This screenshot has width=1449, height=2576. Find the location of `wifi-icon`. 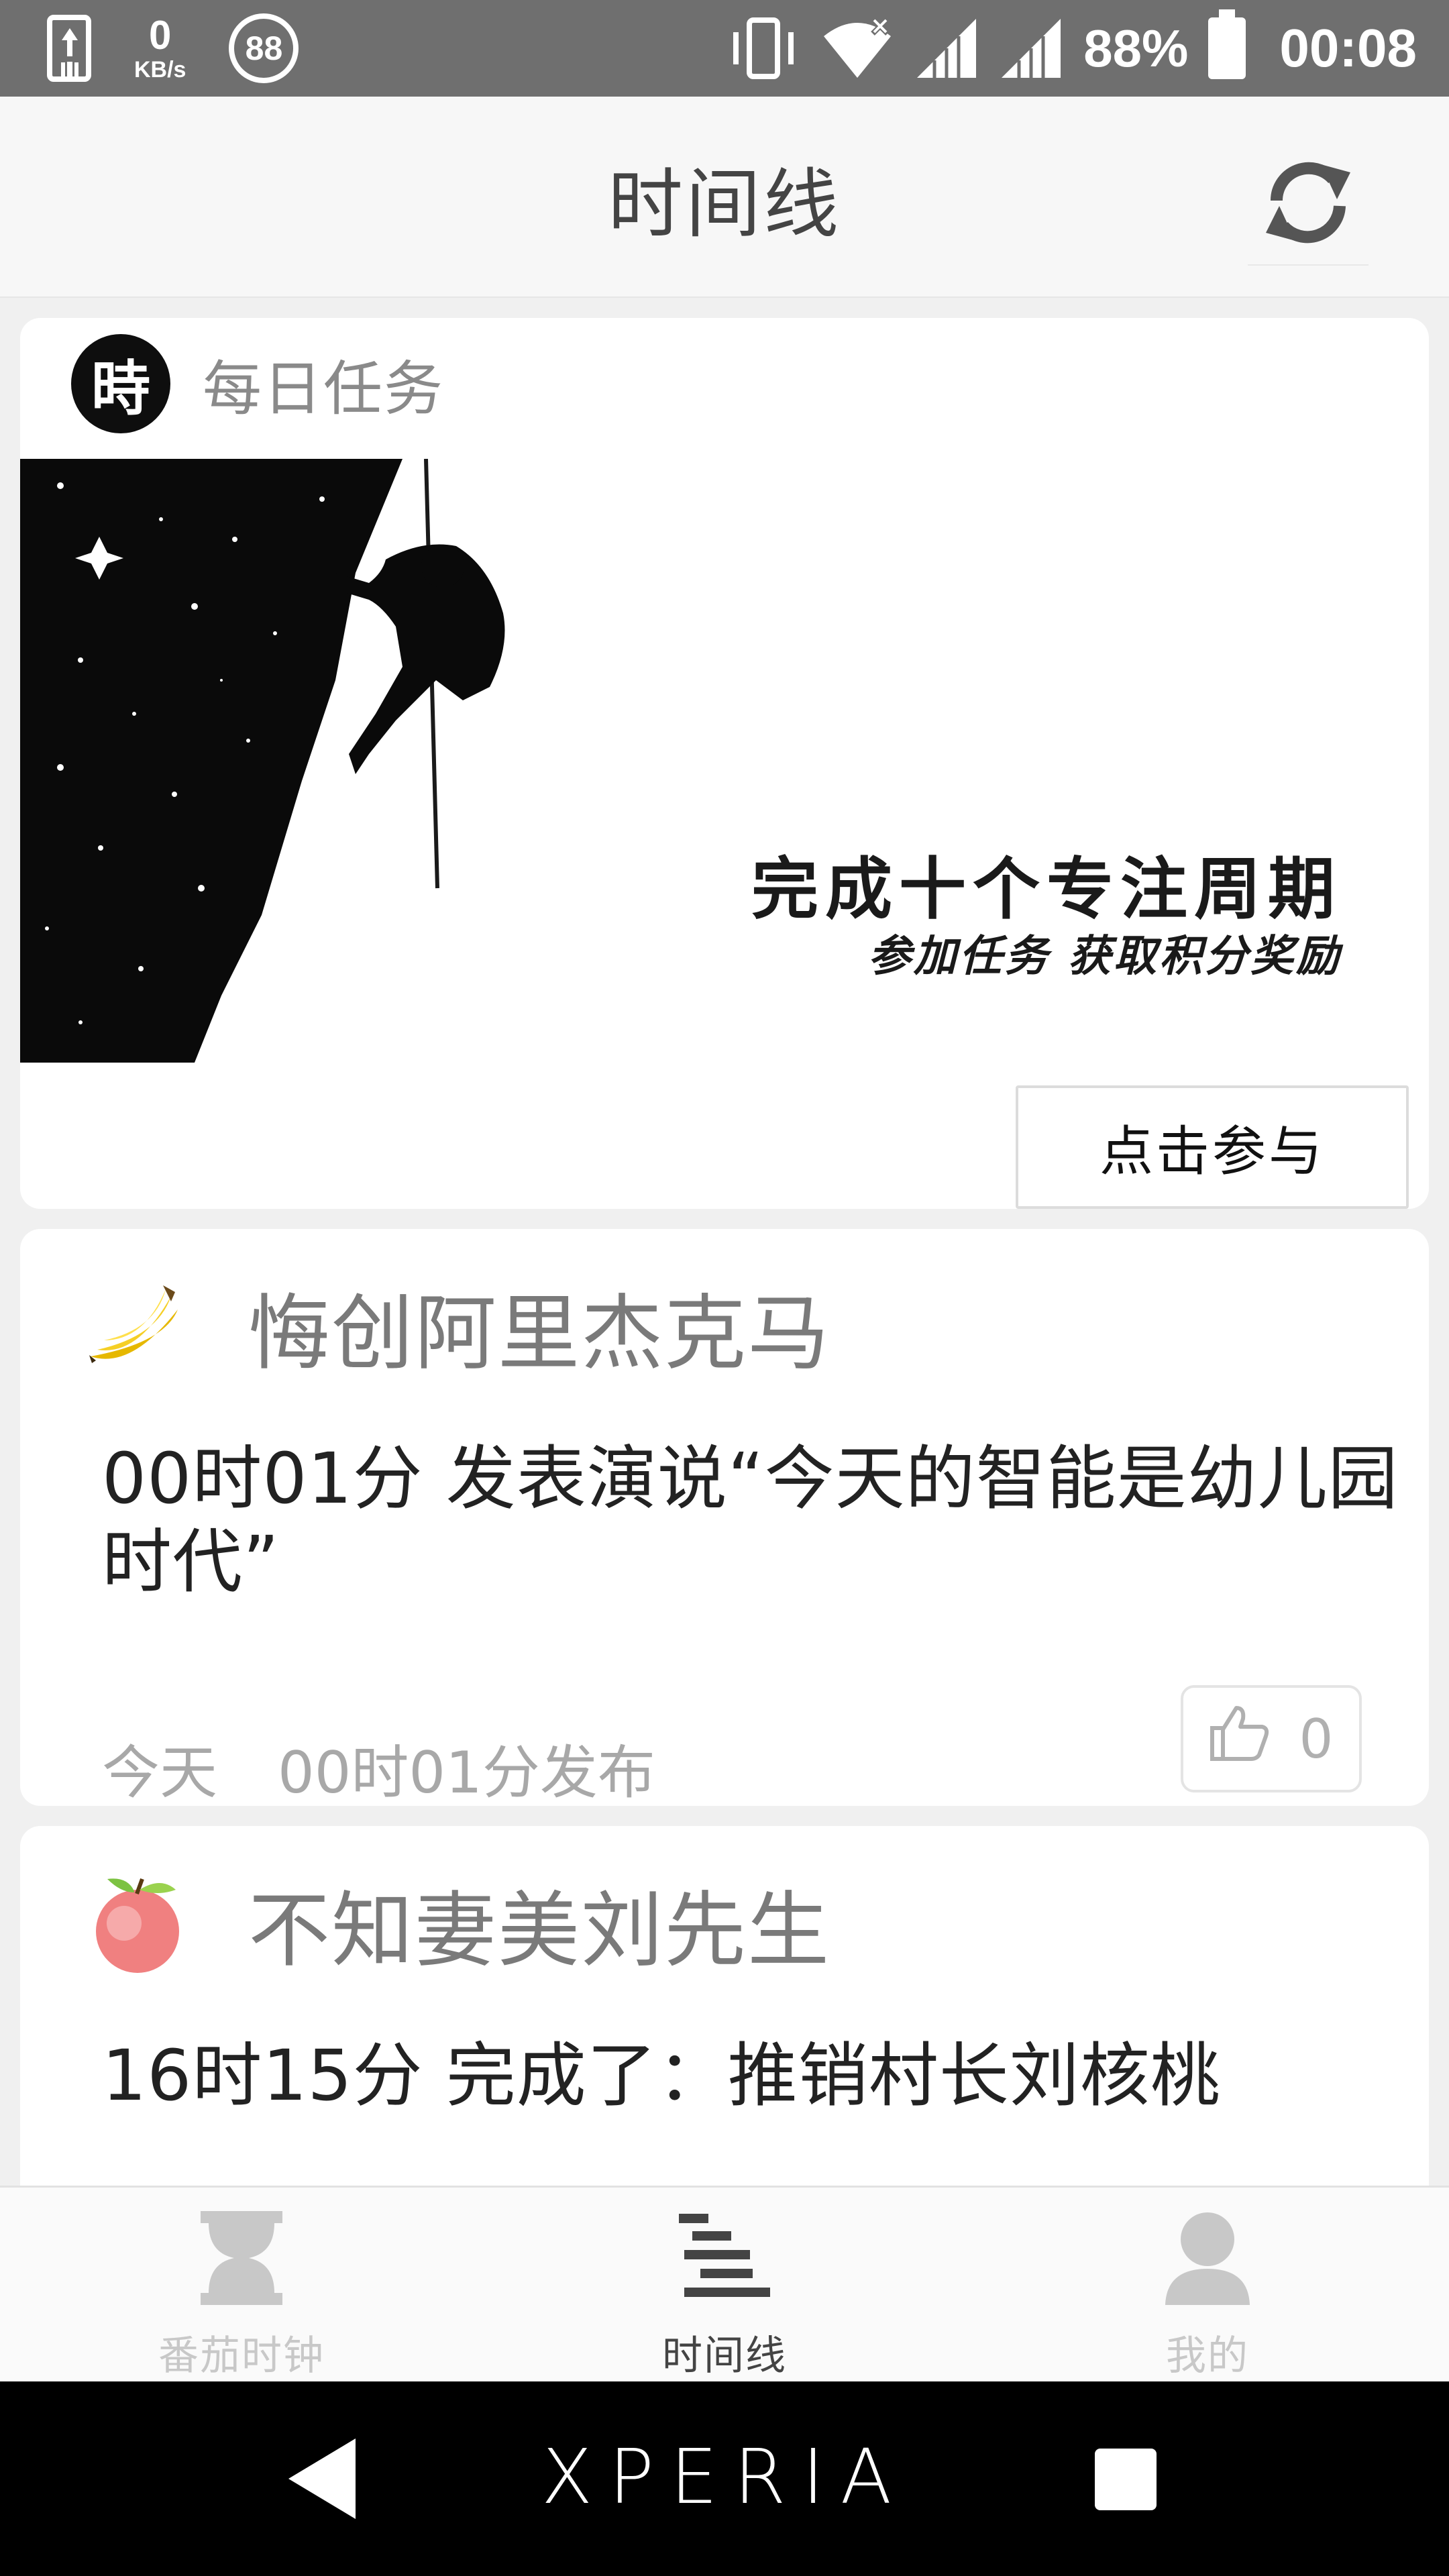

wifi-icon is located at coordinates (857, 48).